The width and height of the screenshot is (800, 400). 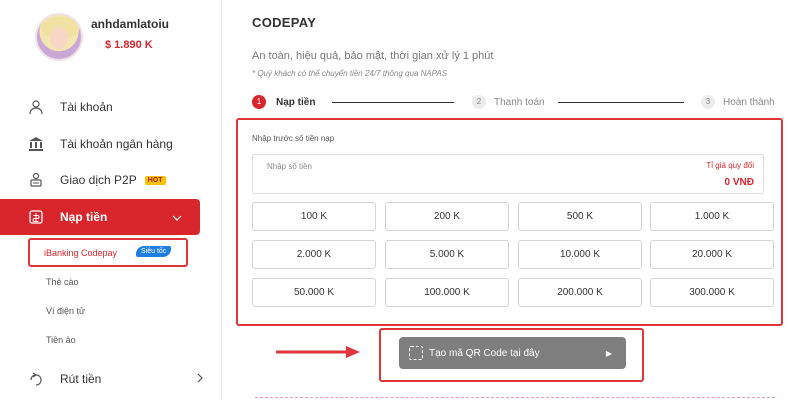 What do you see at coordinates (296, 102) in the screenshot?
I see `step-1-label: Nạp tiền` at bounding box center [296, 102].